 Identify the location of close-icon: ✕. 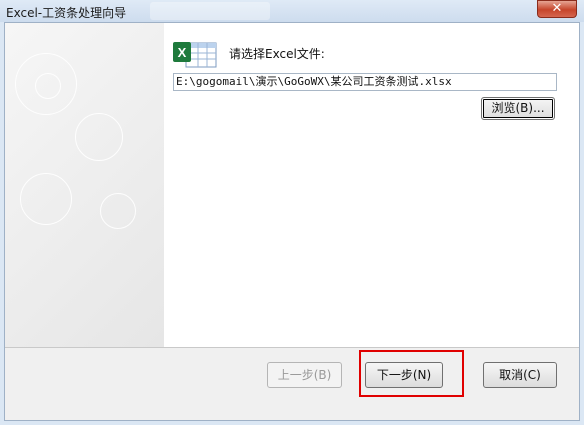
(557, 8).